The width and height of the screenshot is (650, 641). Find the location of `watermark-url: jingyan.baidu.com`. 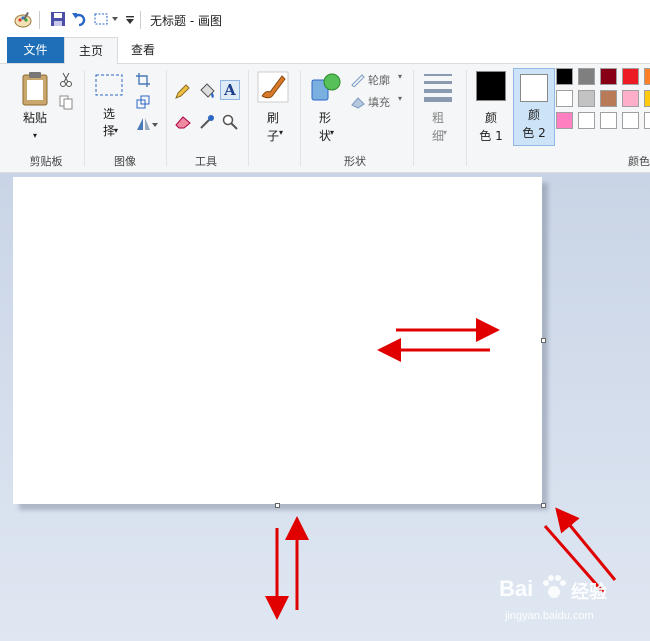

watermark-url: jingyan.baidu.com is located at coordinates (549, 616).